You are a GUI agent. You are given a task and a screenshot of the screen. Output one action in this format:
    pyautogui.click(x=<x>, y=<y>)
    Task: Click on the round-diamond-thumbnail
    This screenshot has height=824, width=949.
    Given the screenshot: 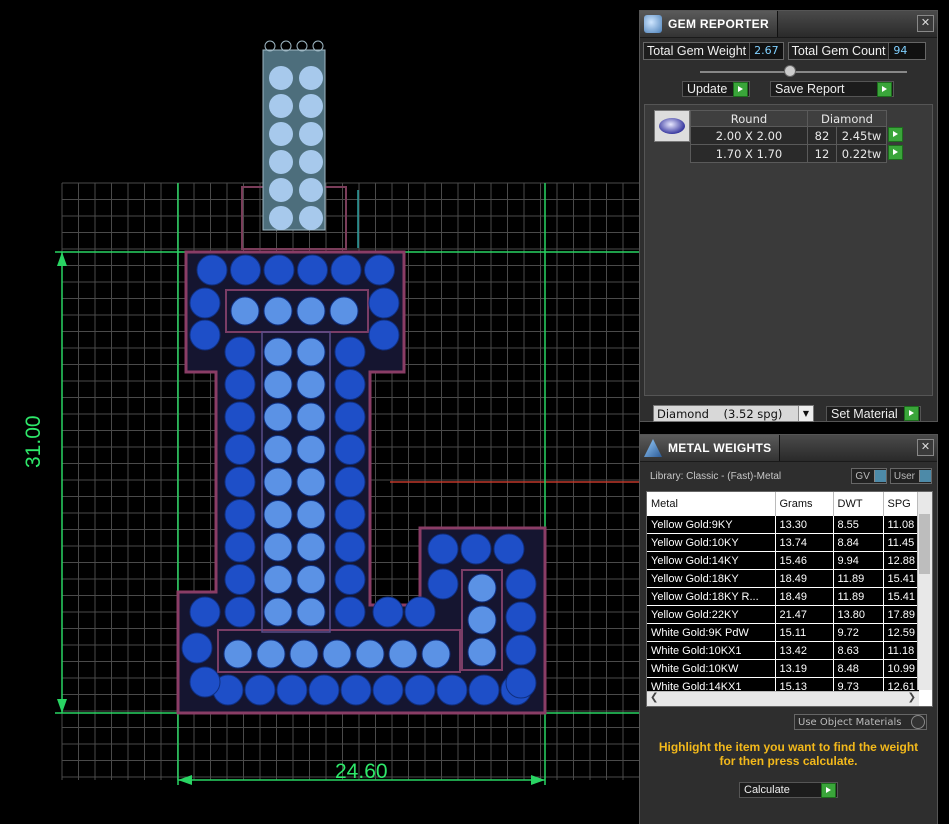 What is the action you would take?
    pyautogui.click(x=672, y=126)
    